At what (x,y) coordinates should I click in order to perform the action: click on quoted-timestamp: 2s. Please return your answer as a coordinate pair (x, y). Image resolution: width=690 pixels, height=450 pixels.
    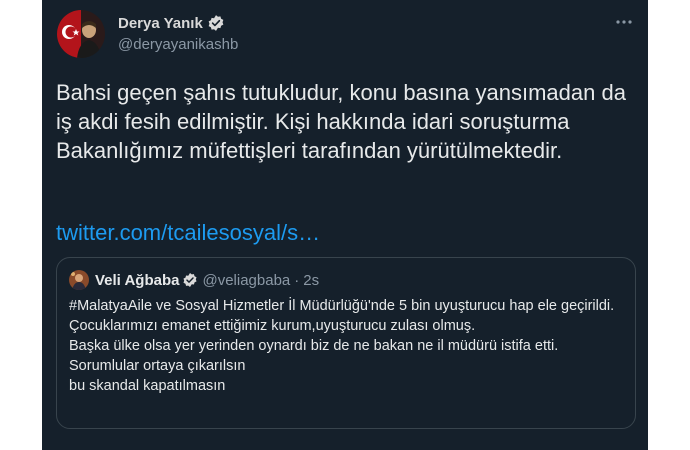
    Looking at the image, I should click on (311, 280).